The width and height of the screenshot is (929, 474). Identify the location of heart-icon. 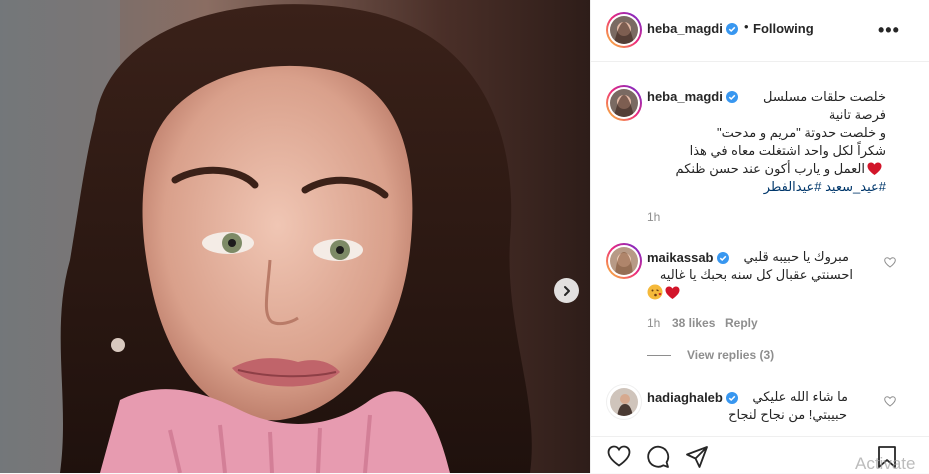
(619, 456).